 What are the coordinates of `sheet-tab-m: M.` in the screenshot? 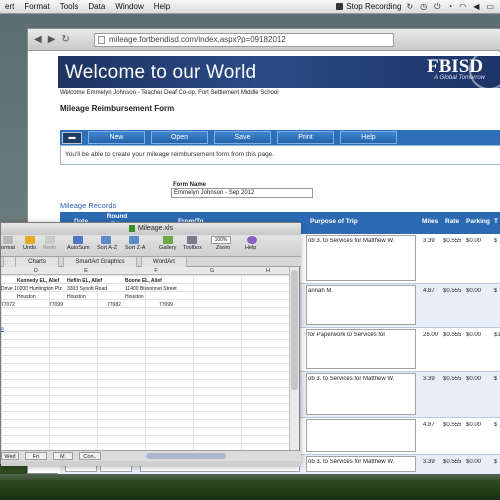 It's located at (63, 456).